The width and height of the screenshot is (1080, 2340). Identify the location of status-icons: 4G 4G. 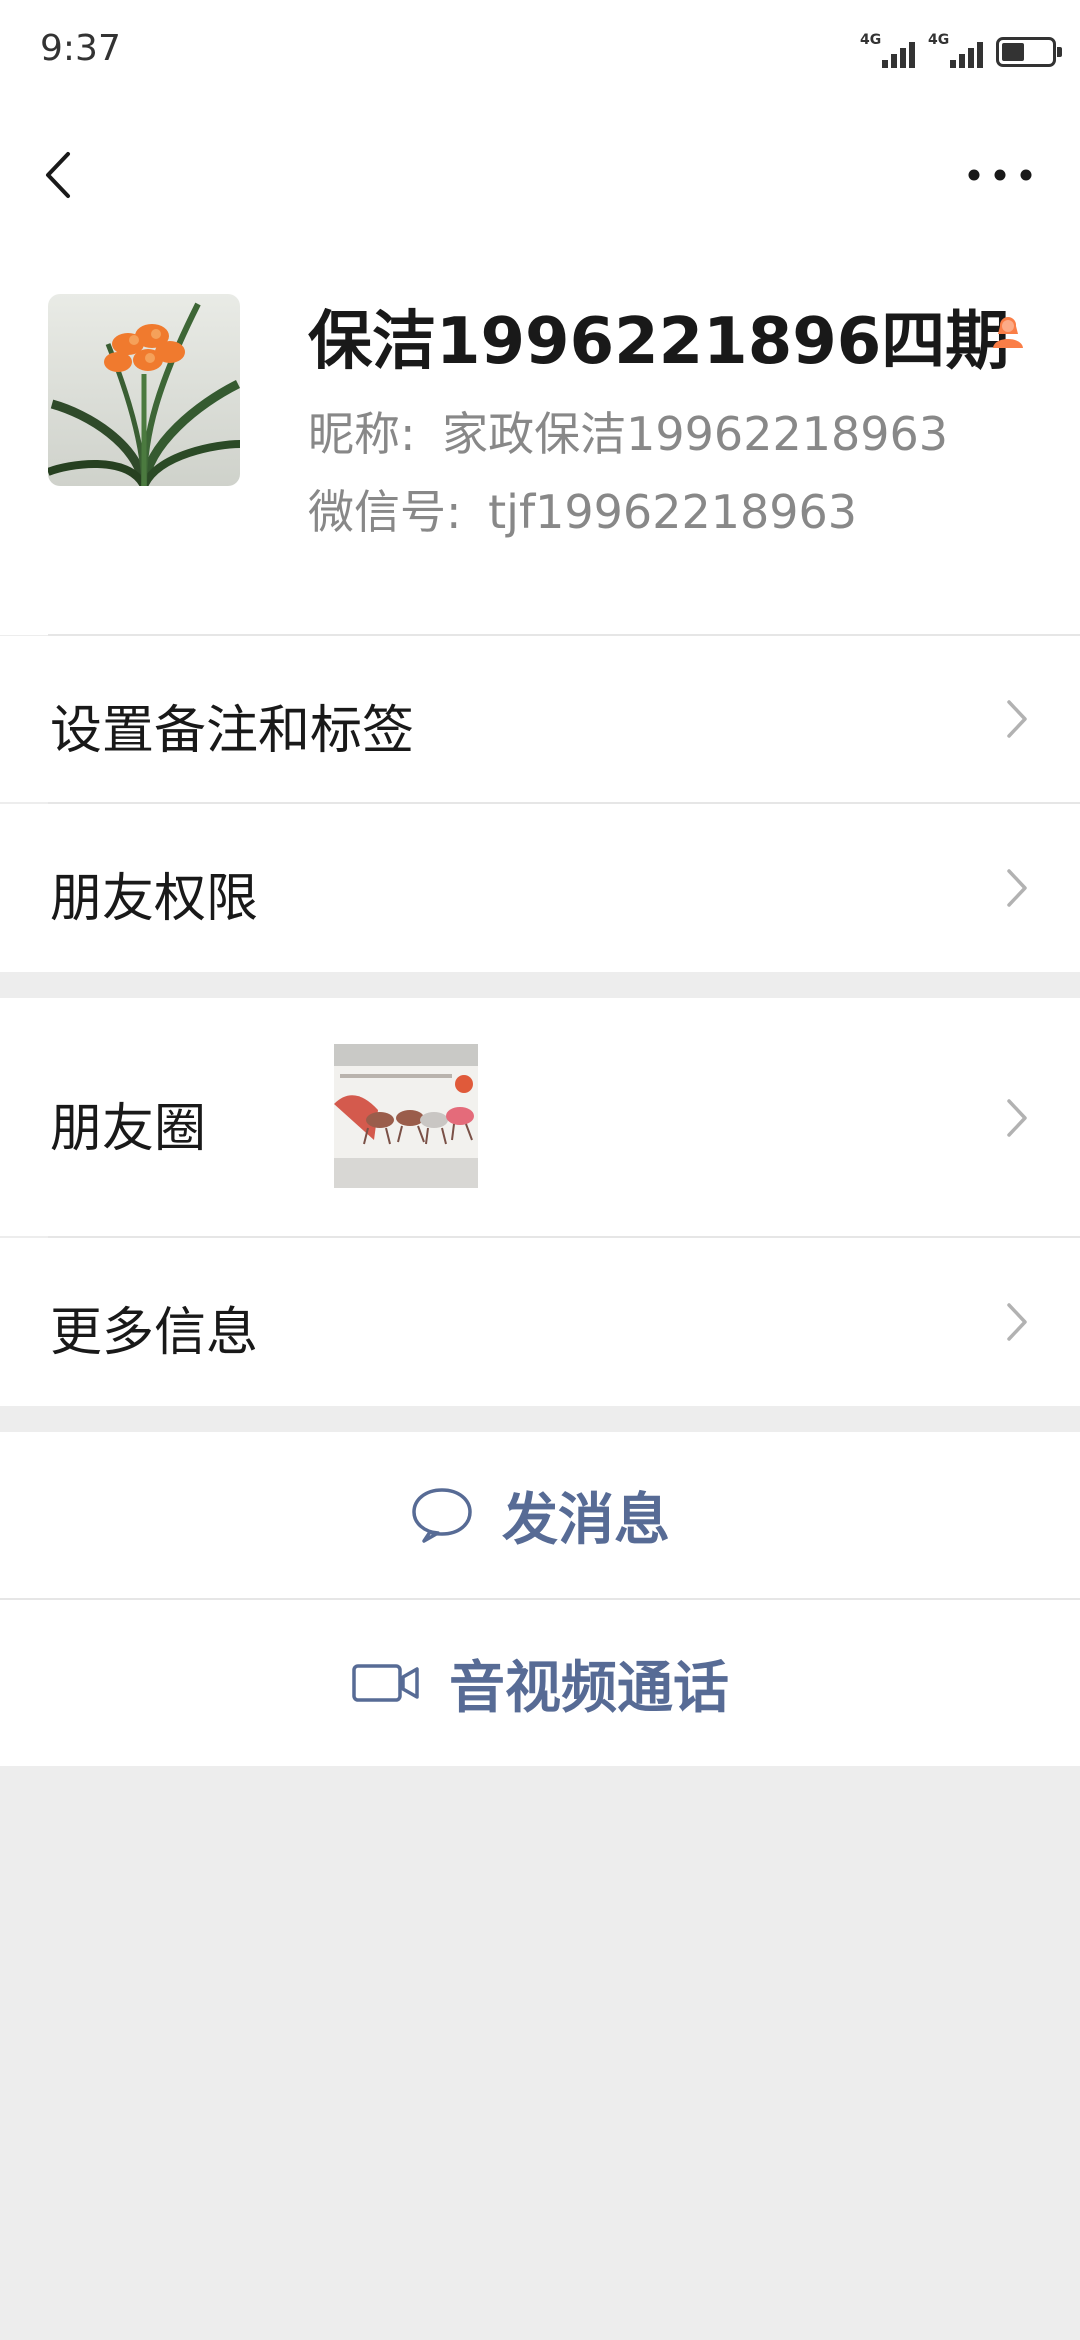
(961, 50).